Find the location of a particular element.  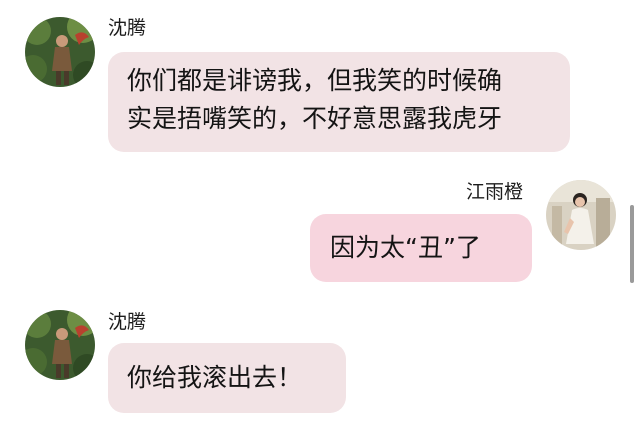

message-bubble: 你给我滚出去！ is located at coordinates (227, 378).